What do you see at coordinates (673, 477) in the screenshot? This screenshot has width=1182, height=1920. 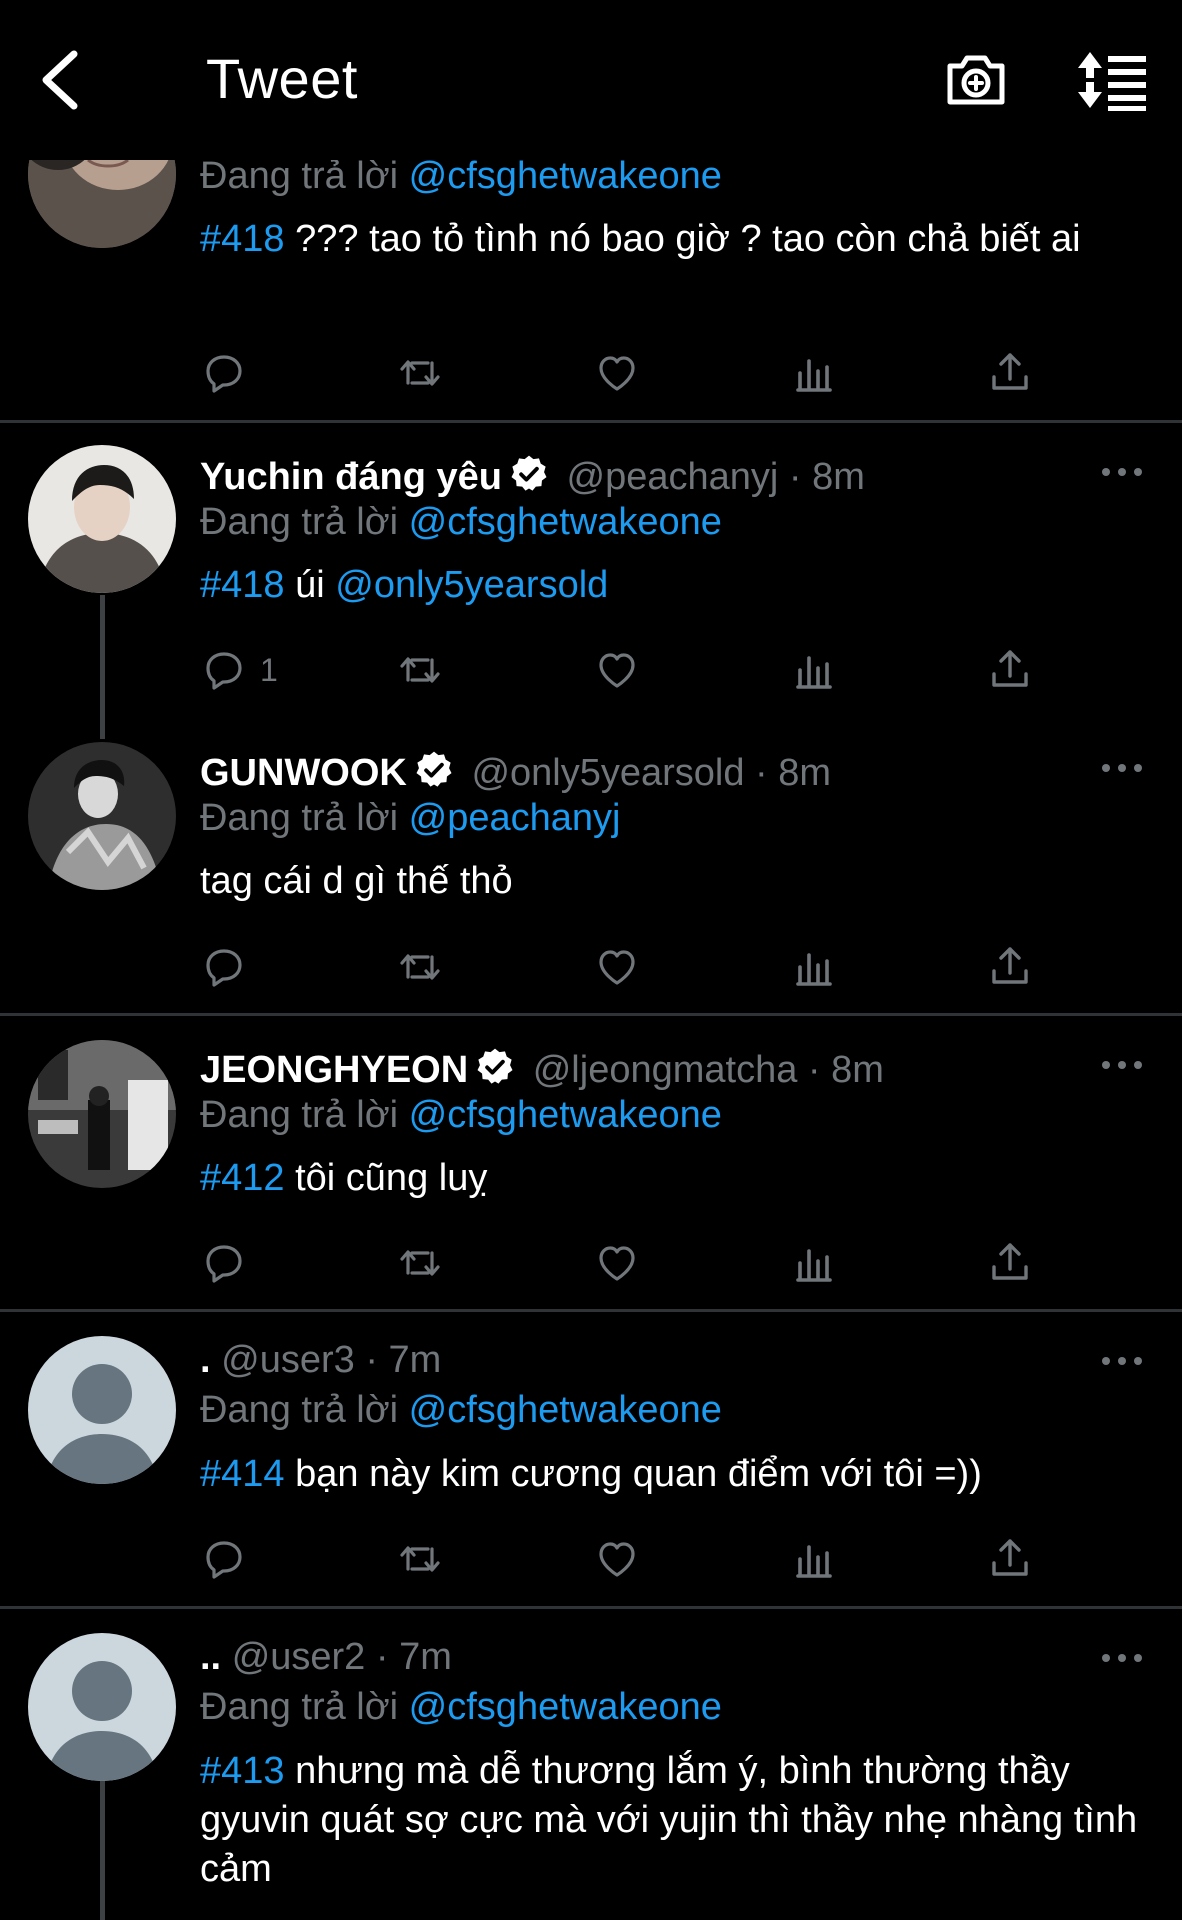 I see `user-handle: @peachanyj` at bounding box center [673, 477].